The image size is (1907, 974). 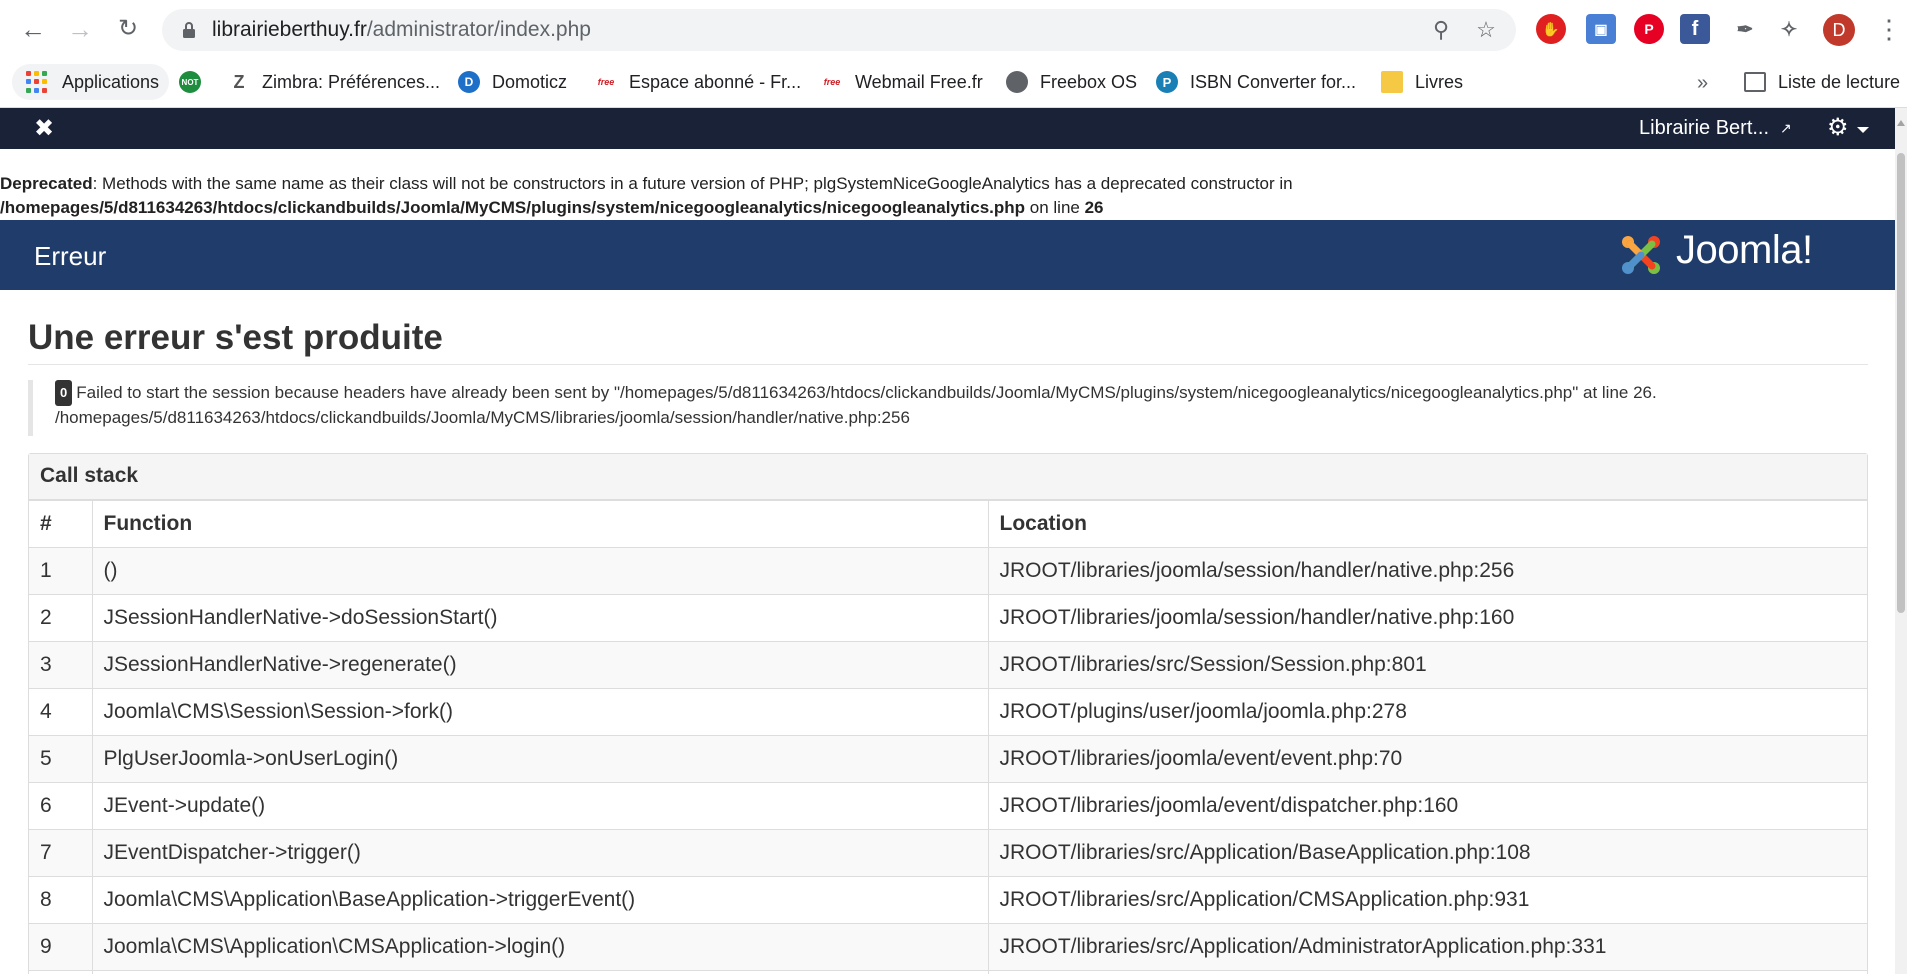 I want to click on forward-arrow-icon: →, so click(x=80, y=29).